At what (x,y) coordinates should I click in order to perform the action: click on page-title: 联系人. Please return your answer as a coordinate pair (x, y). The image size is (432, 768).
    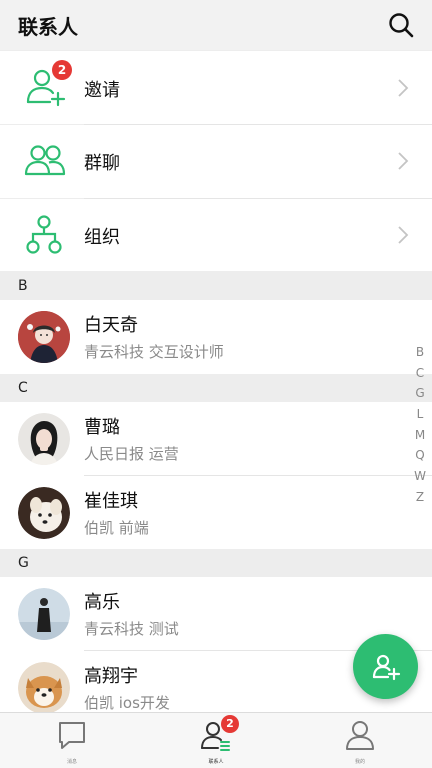
    Looking at the image, I should click on (48, 27).